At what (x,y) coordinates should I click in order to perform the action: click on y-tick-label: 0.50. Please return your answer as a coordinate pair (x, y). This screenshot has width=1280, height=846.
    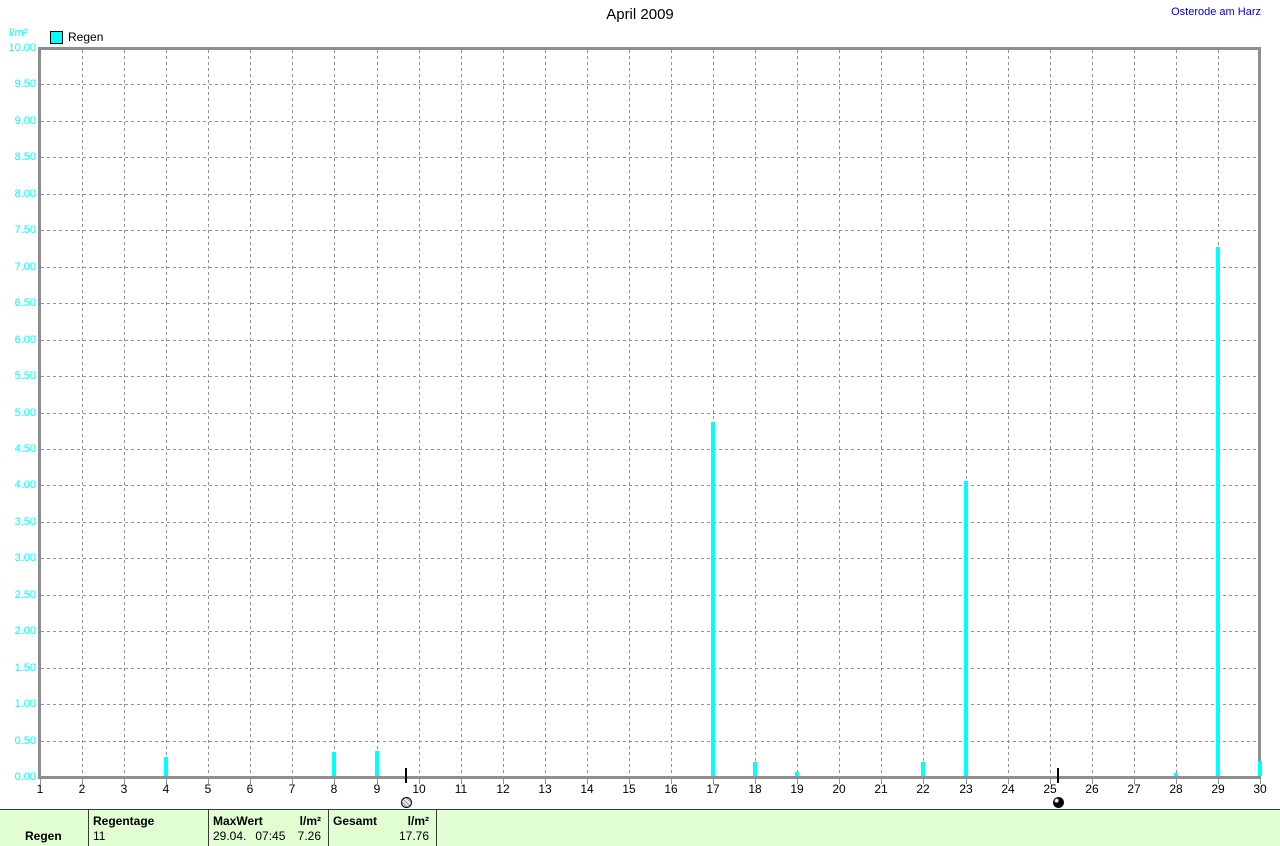
    Looking at the image, I should click on (25, 741).